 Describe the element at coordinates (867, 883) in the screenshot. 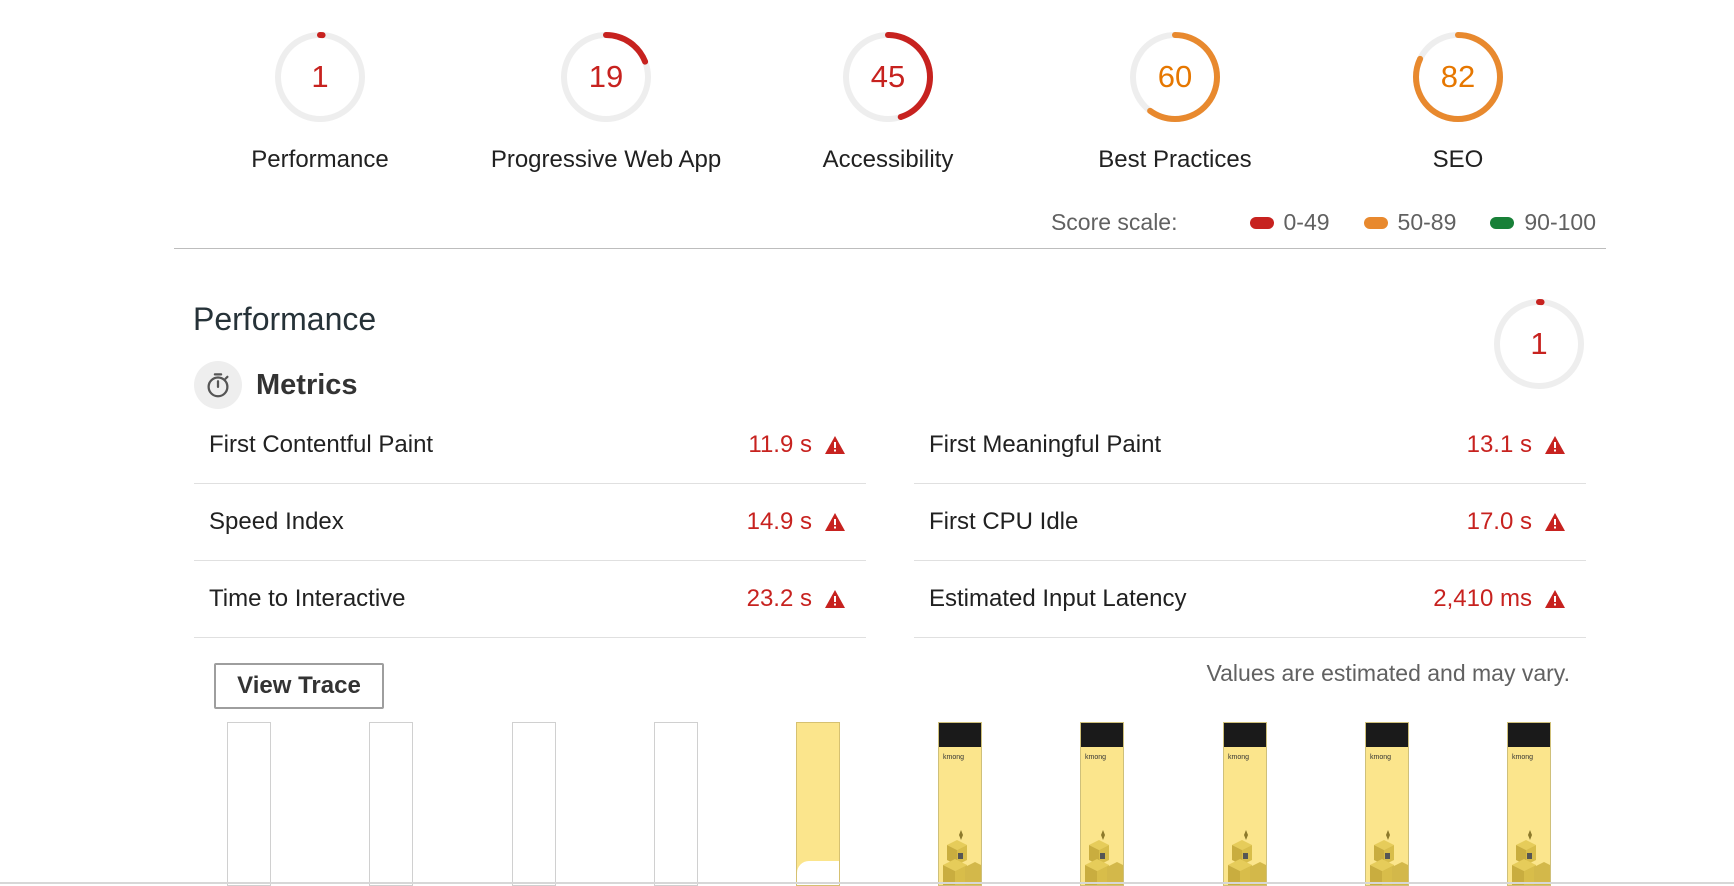

I see `bottom-divider` at that location.